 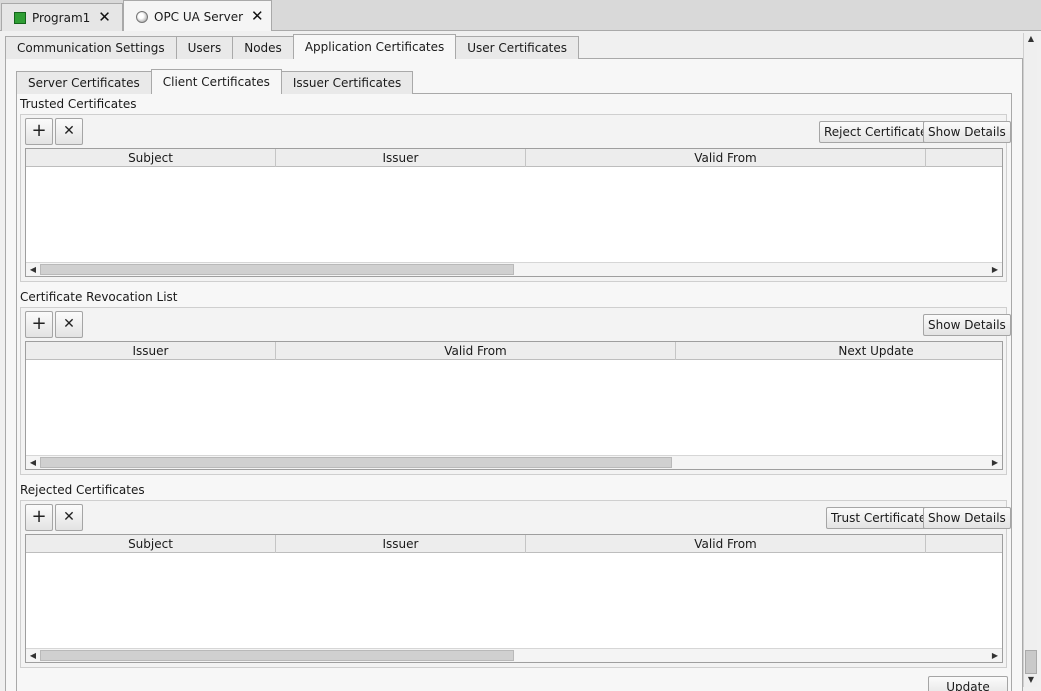 I want to click on doc-tab-label: Program1, so click(x=61, y=17).